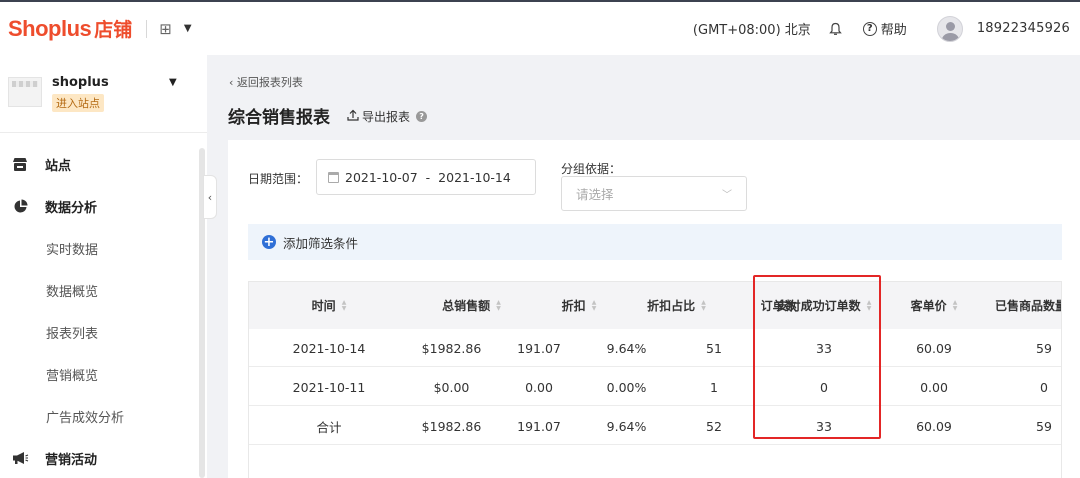 The width and height of the screenshot is (1080, 478). What do you see at coordinates (20, 458) in the screenshot?
I see `megaphone-icon` at bounding box center [20, 458].